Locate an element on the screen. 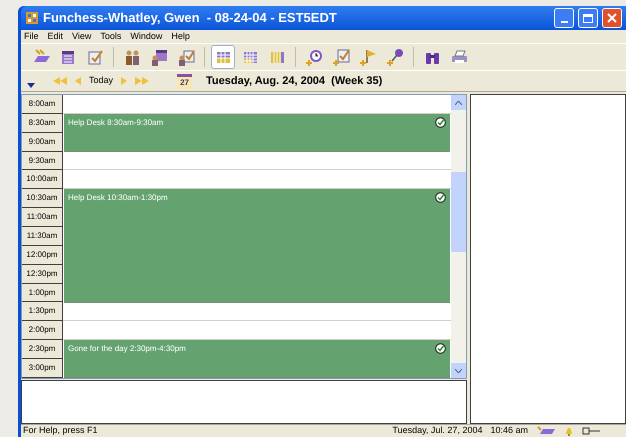 The width and height of the screenshot is (626, 437). close-icon is located at coordinates (612, 18).